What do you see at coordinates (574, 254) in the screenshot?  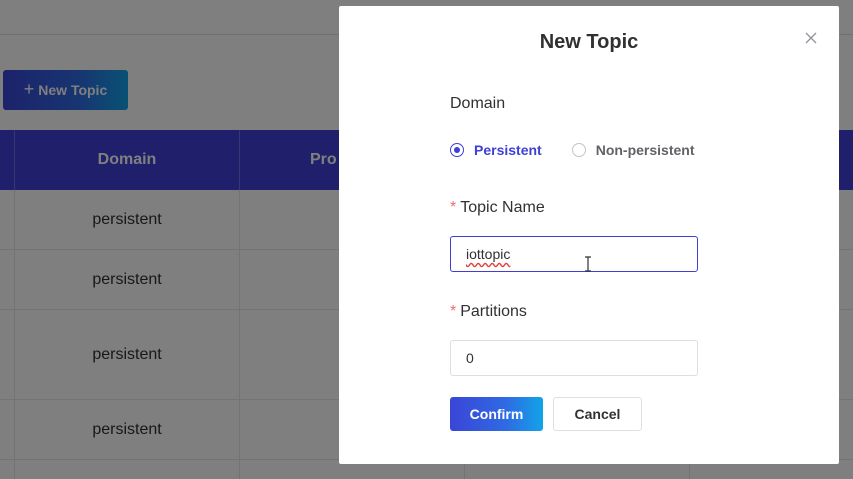 I see `topic-name-input: iottopic` at bounding box center [574, 254].